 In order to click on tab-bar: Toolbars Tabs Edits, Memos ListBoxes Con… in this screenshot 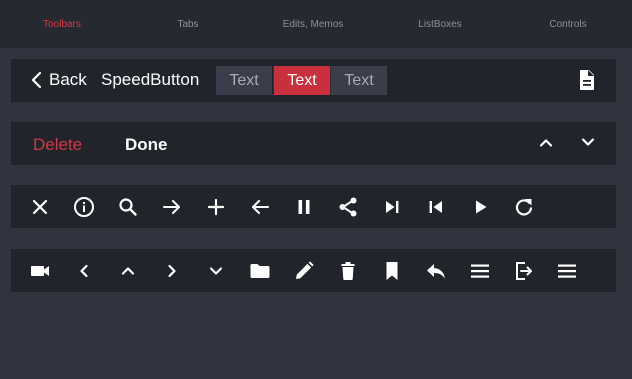, I will do `click(316, 24)`.